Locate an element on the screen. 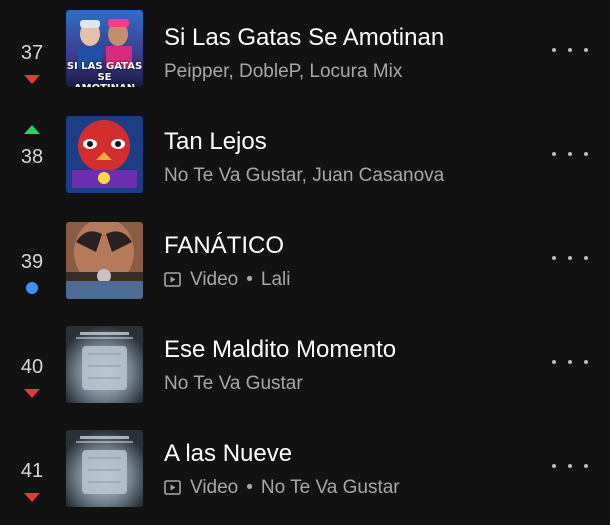  rank-column: 37 is located at coordinates (32, 52).